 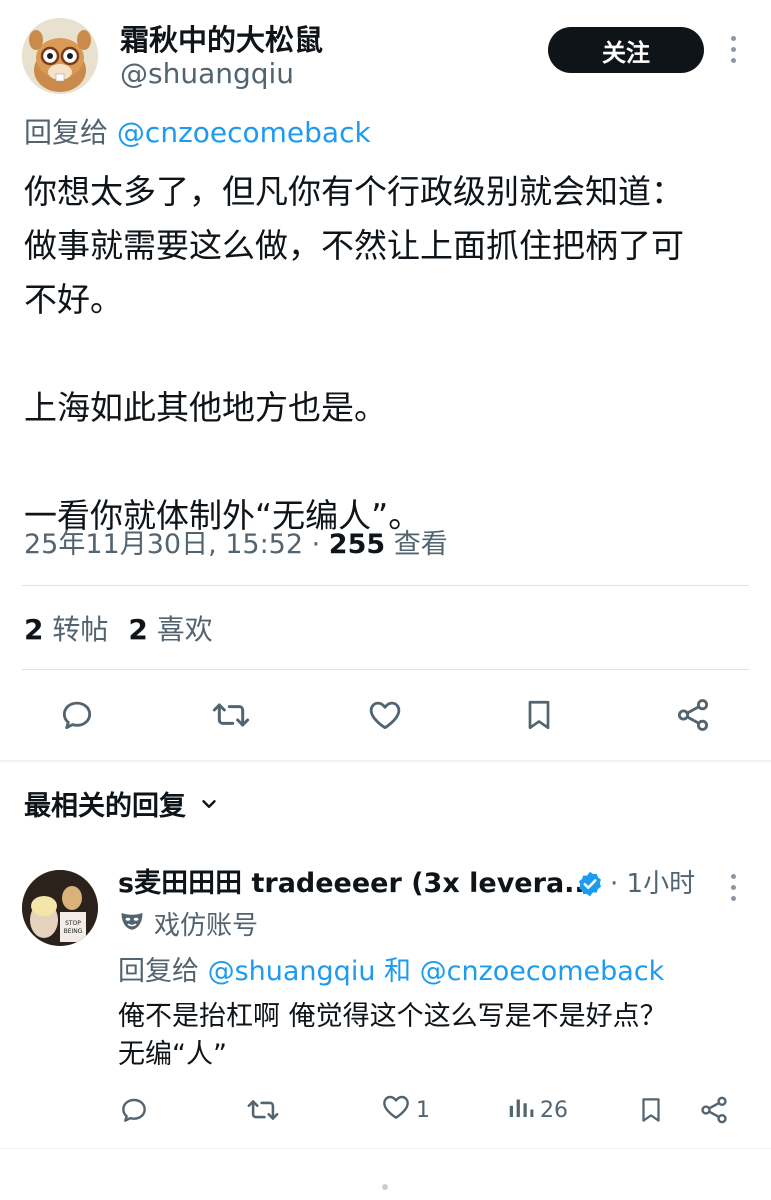 I want to click on reply-share-icon, so click(x=714, y=1110).